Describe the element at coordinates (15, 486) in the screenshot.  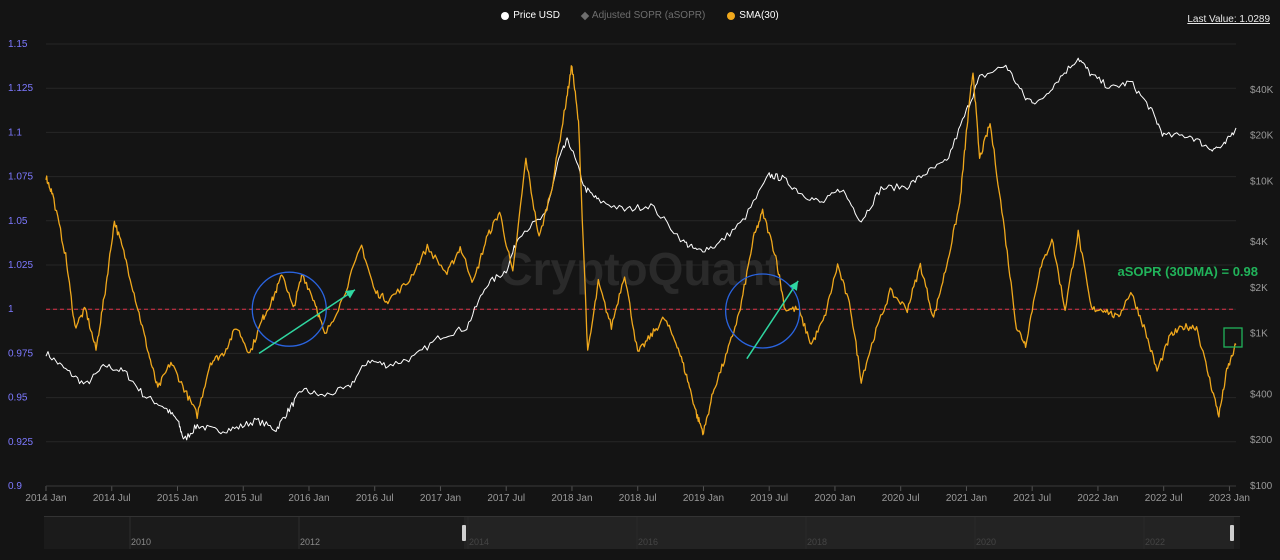
I see `left-tick-label: 0.9` at that location.